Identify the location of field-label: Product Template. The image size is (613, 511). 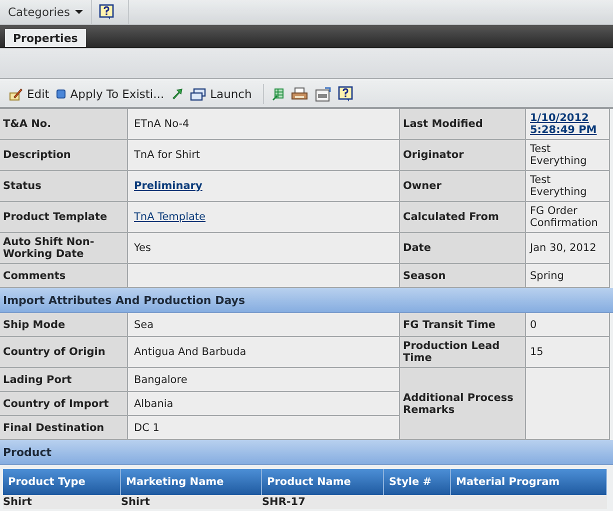
(64, 217).